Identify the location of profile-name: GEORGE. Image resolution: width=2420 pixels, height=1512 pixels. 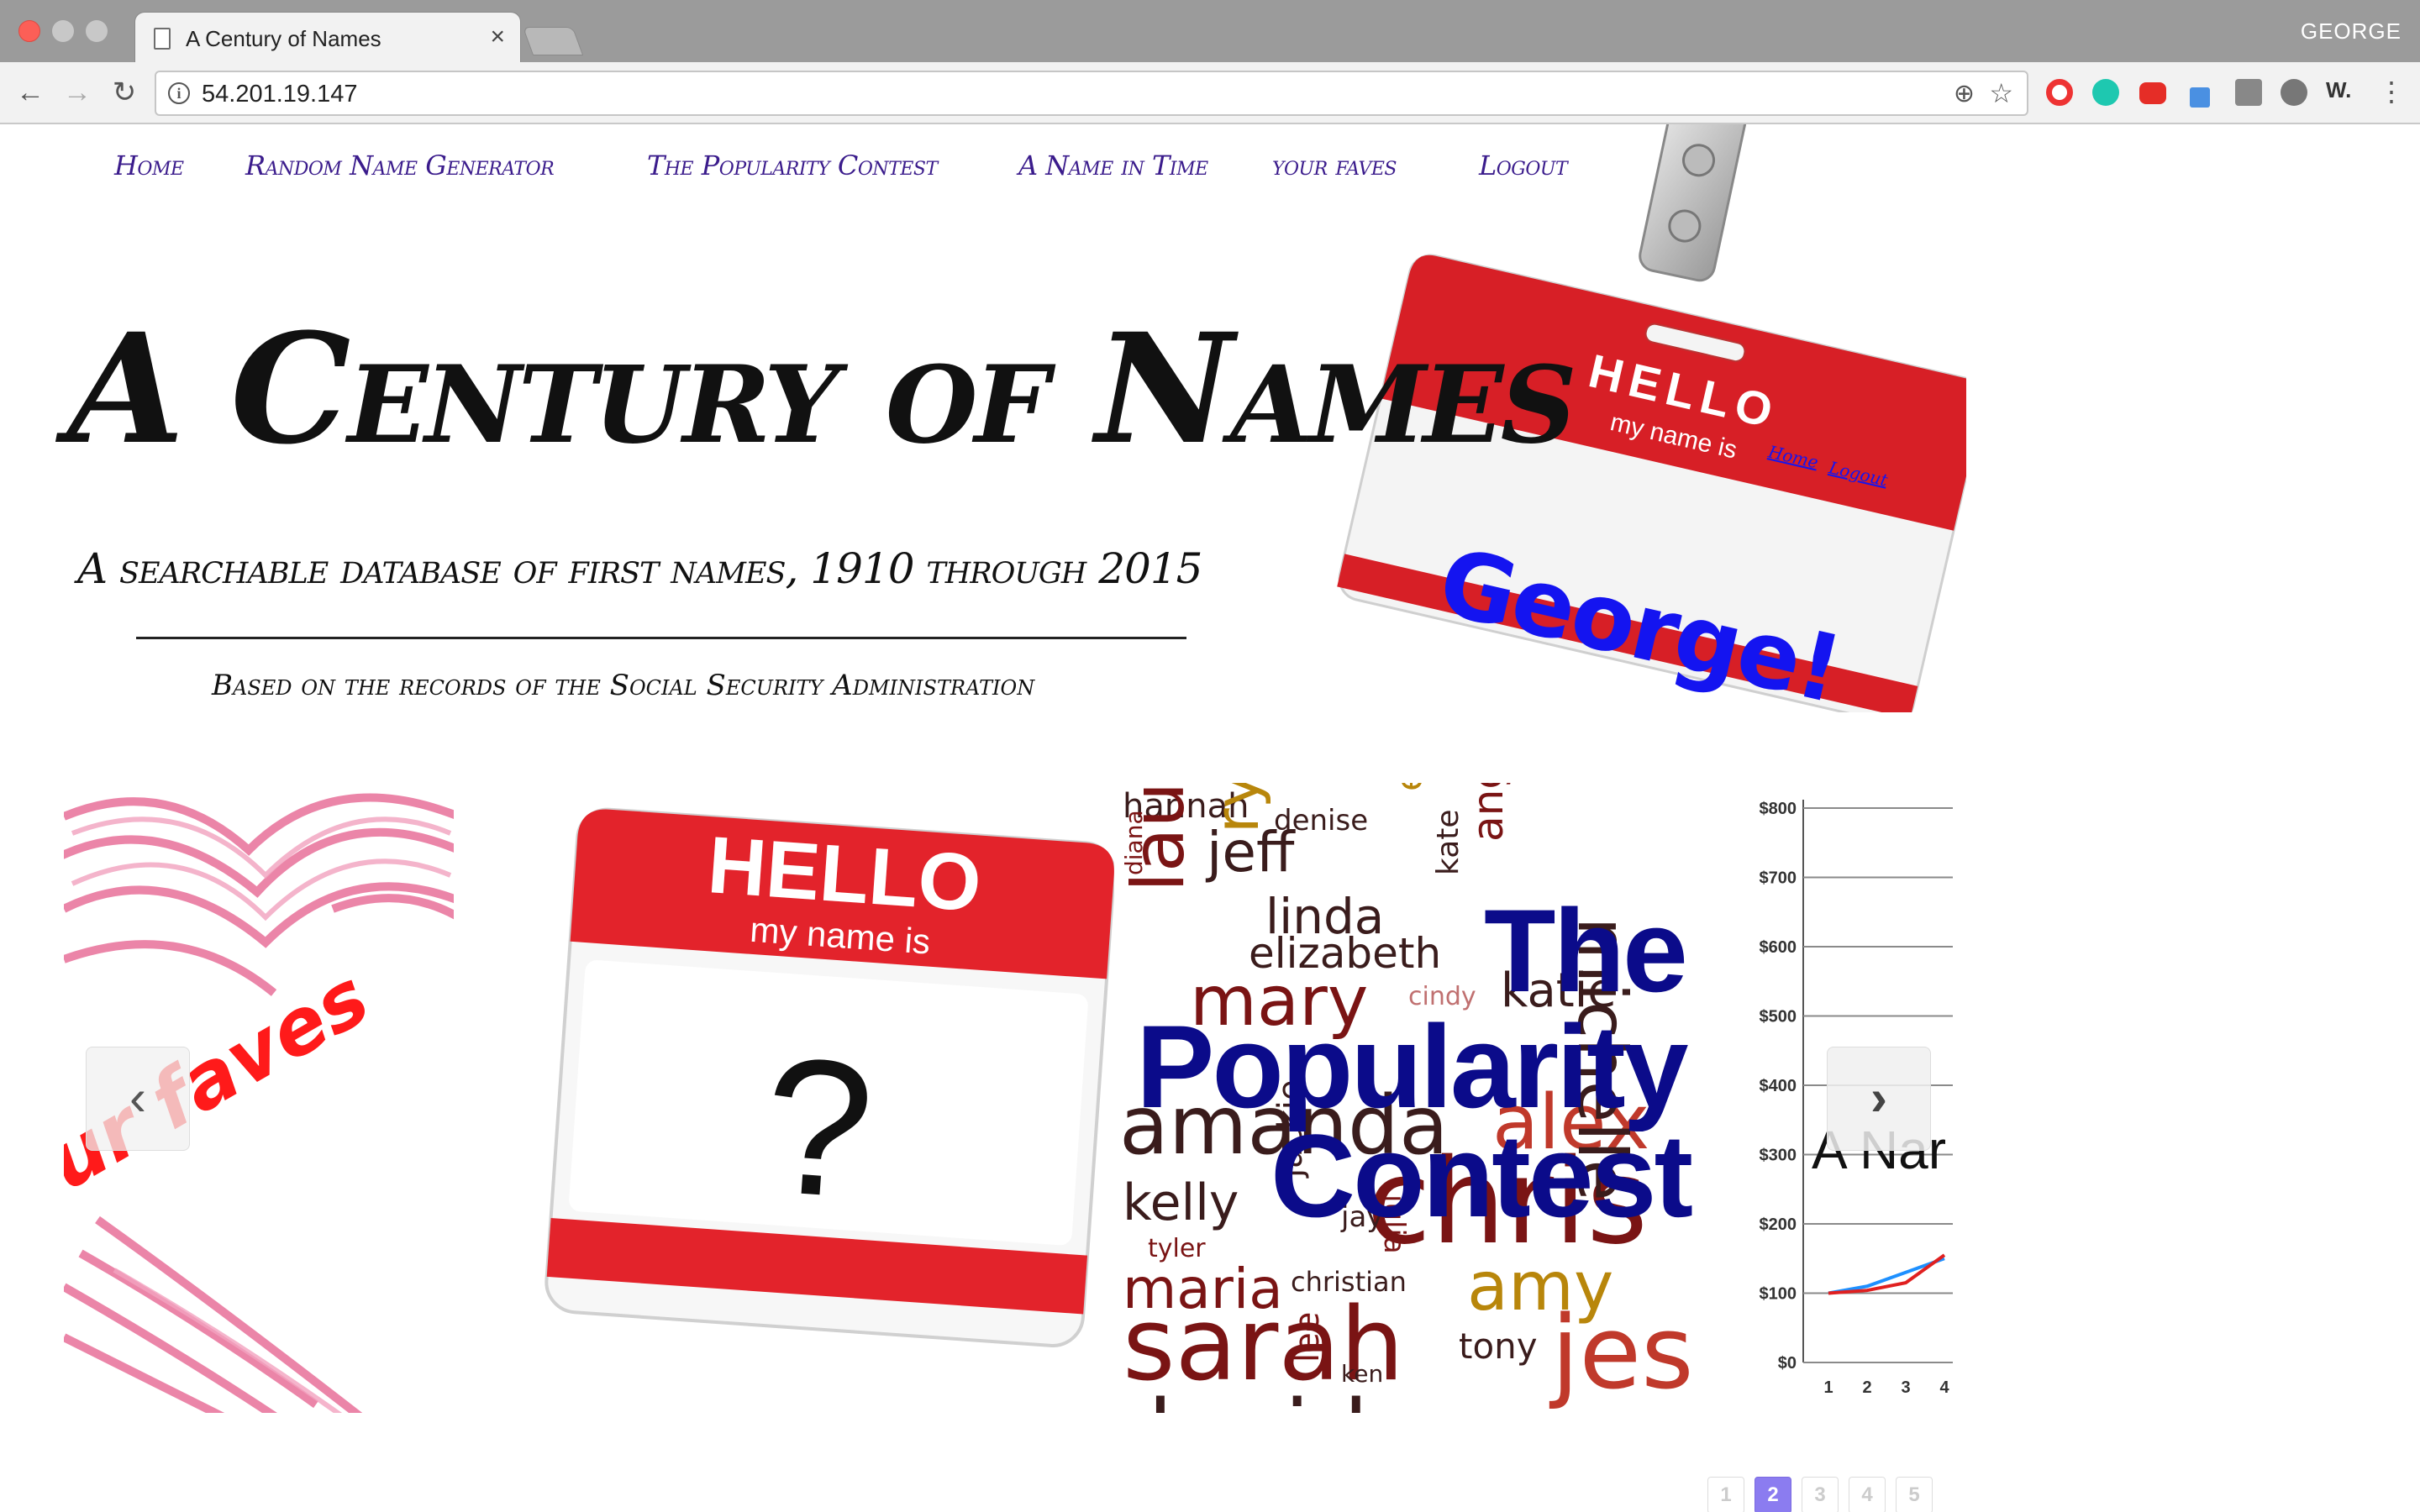
(2351, 31).